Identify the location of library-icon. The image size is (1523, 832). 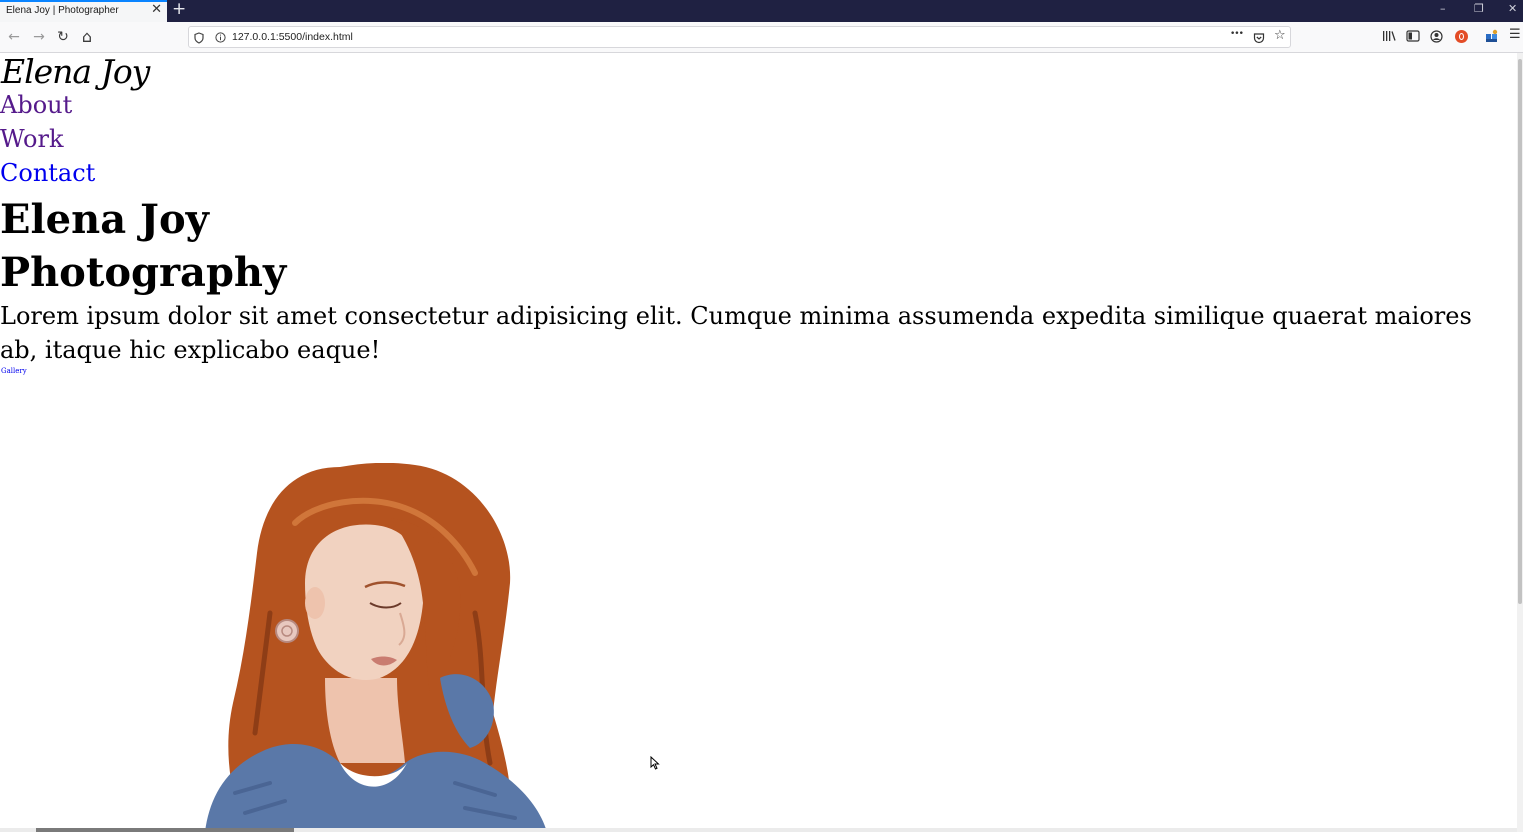
(1389, 36).